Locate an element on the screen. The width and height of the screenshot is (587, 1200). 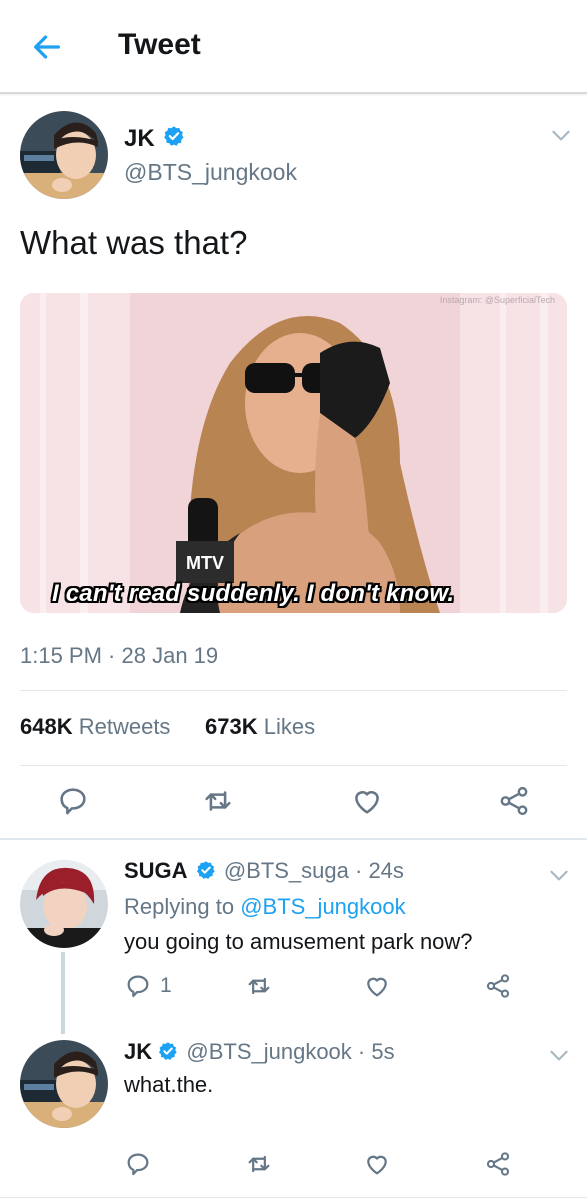
media-caption: I can't read suddenly. I don't know. is located at coordinates (253, 593).